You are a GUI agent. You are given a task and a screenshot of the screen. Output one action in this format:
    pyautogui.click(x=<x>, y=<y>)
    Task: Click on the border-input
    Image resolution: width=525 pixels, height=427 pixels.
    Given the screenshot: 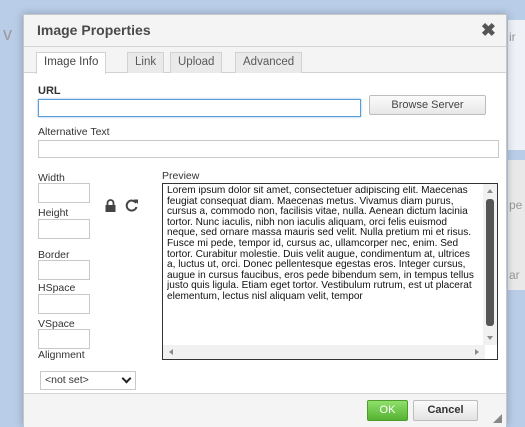 What is the action you would take?
    pyautogui.click(x=64, y=270)
    